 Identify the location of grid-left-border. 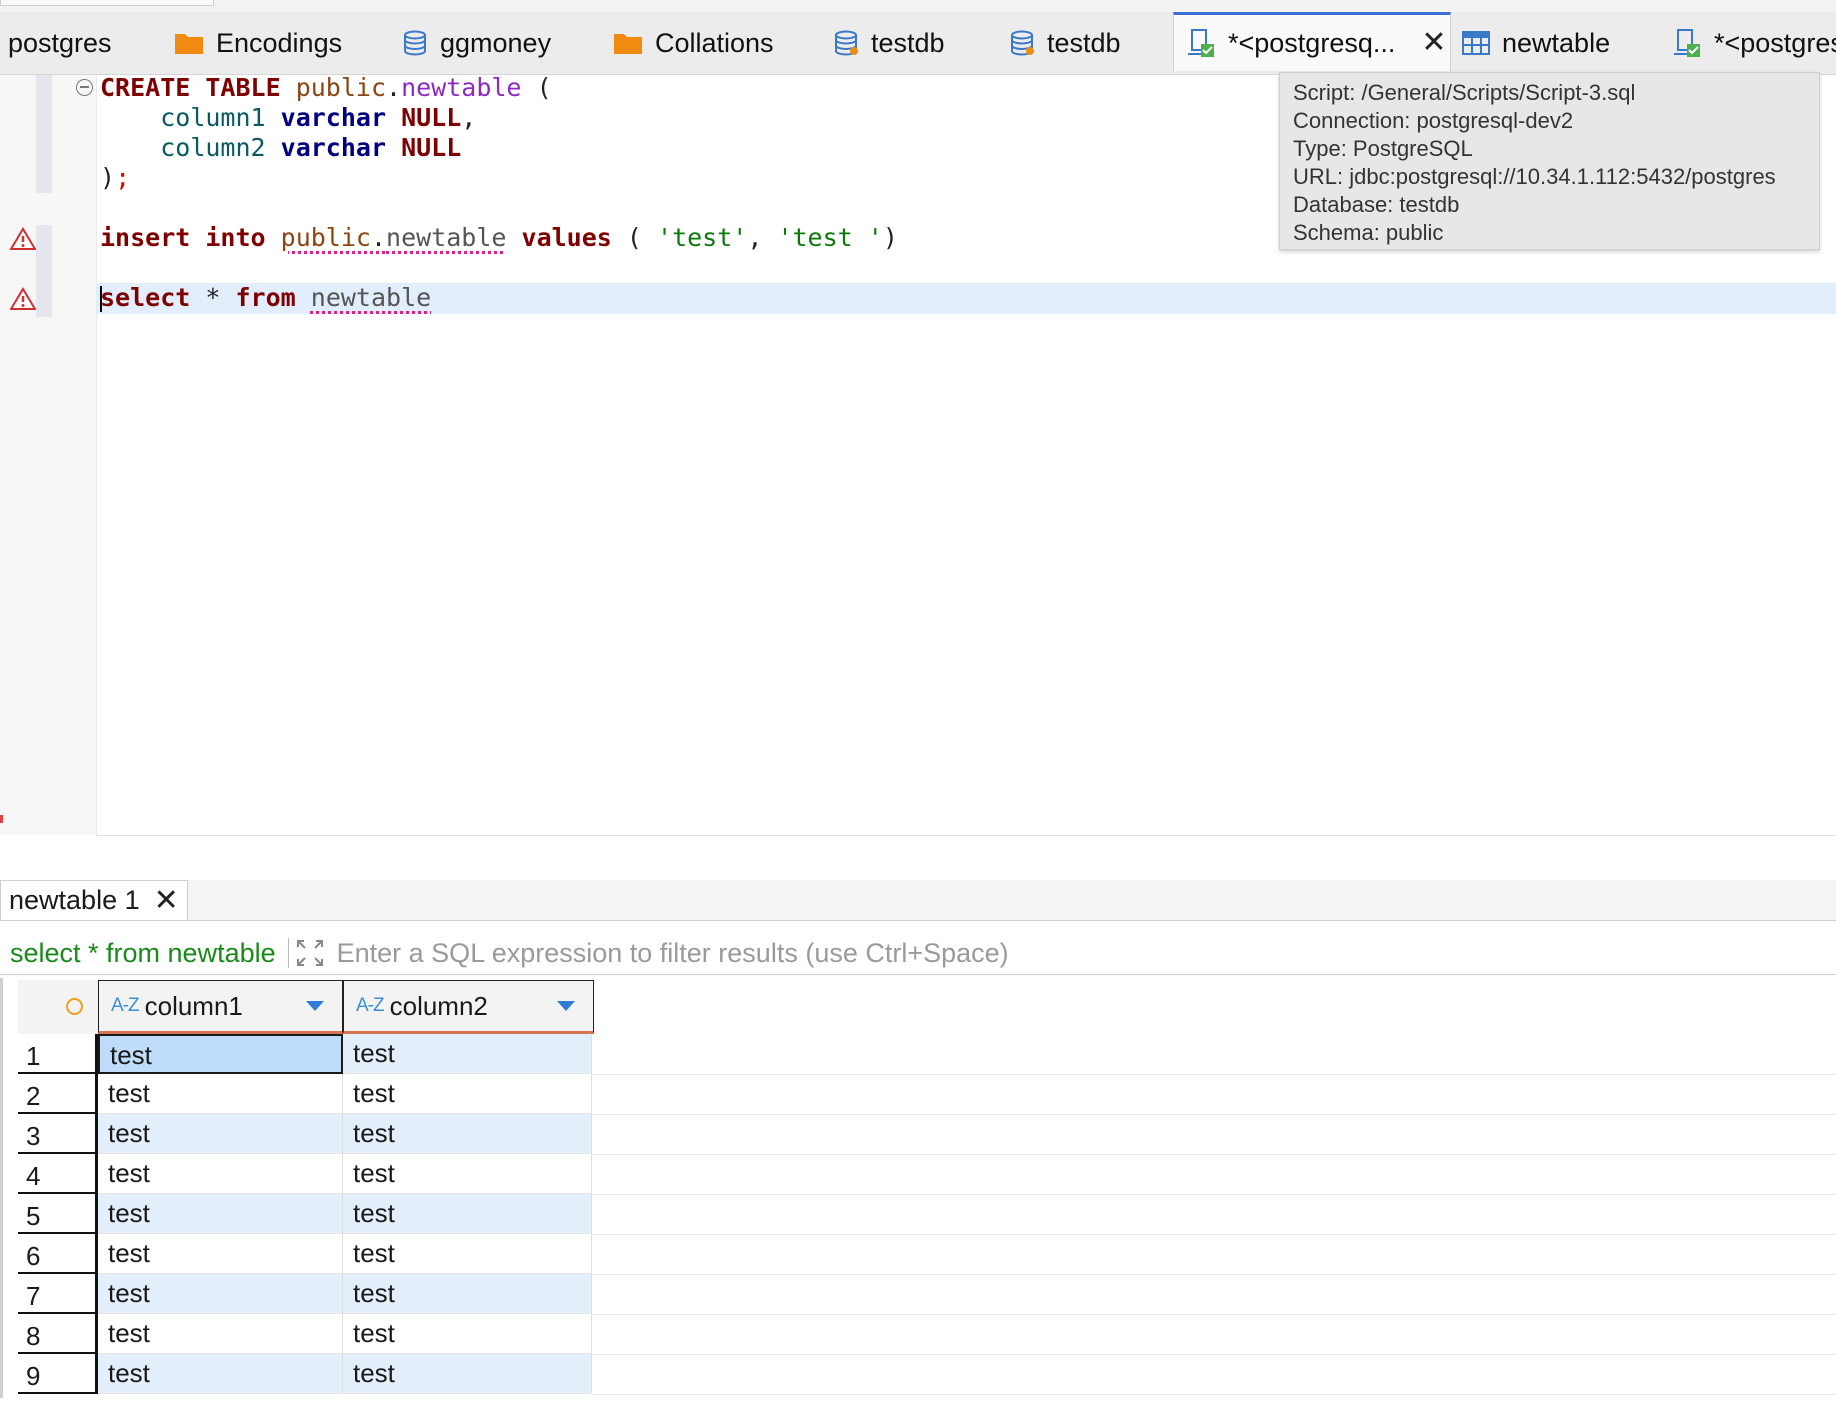
(1, 1188).